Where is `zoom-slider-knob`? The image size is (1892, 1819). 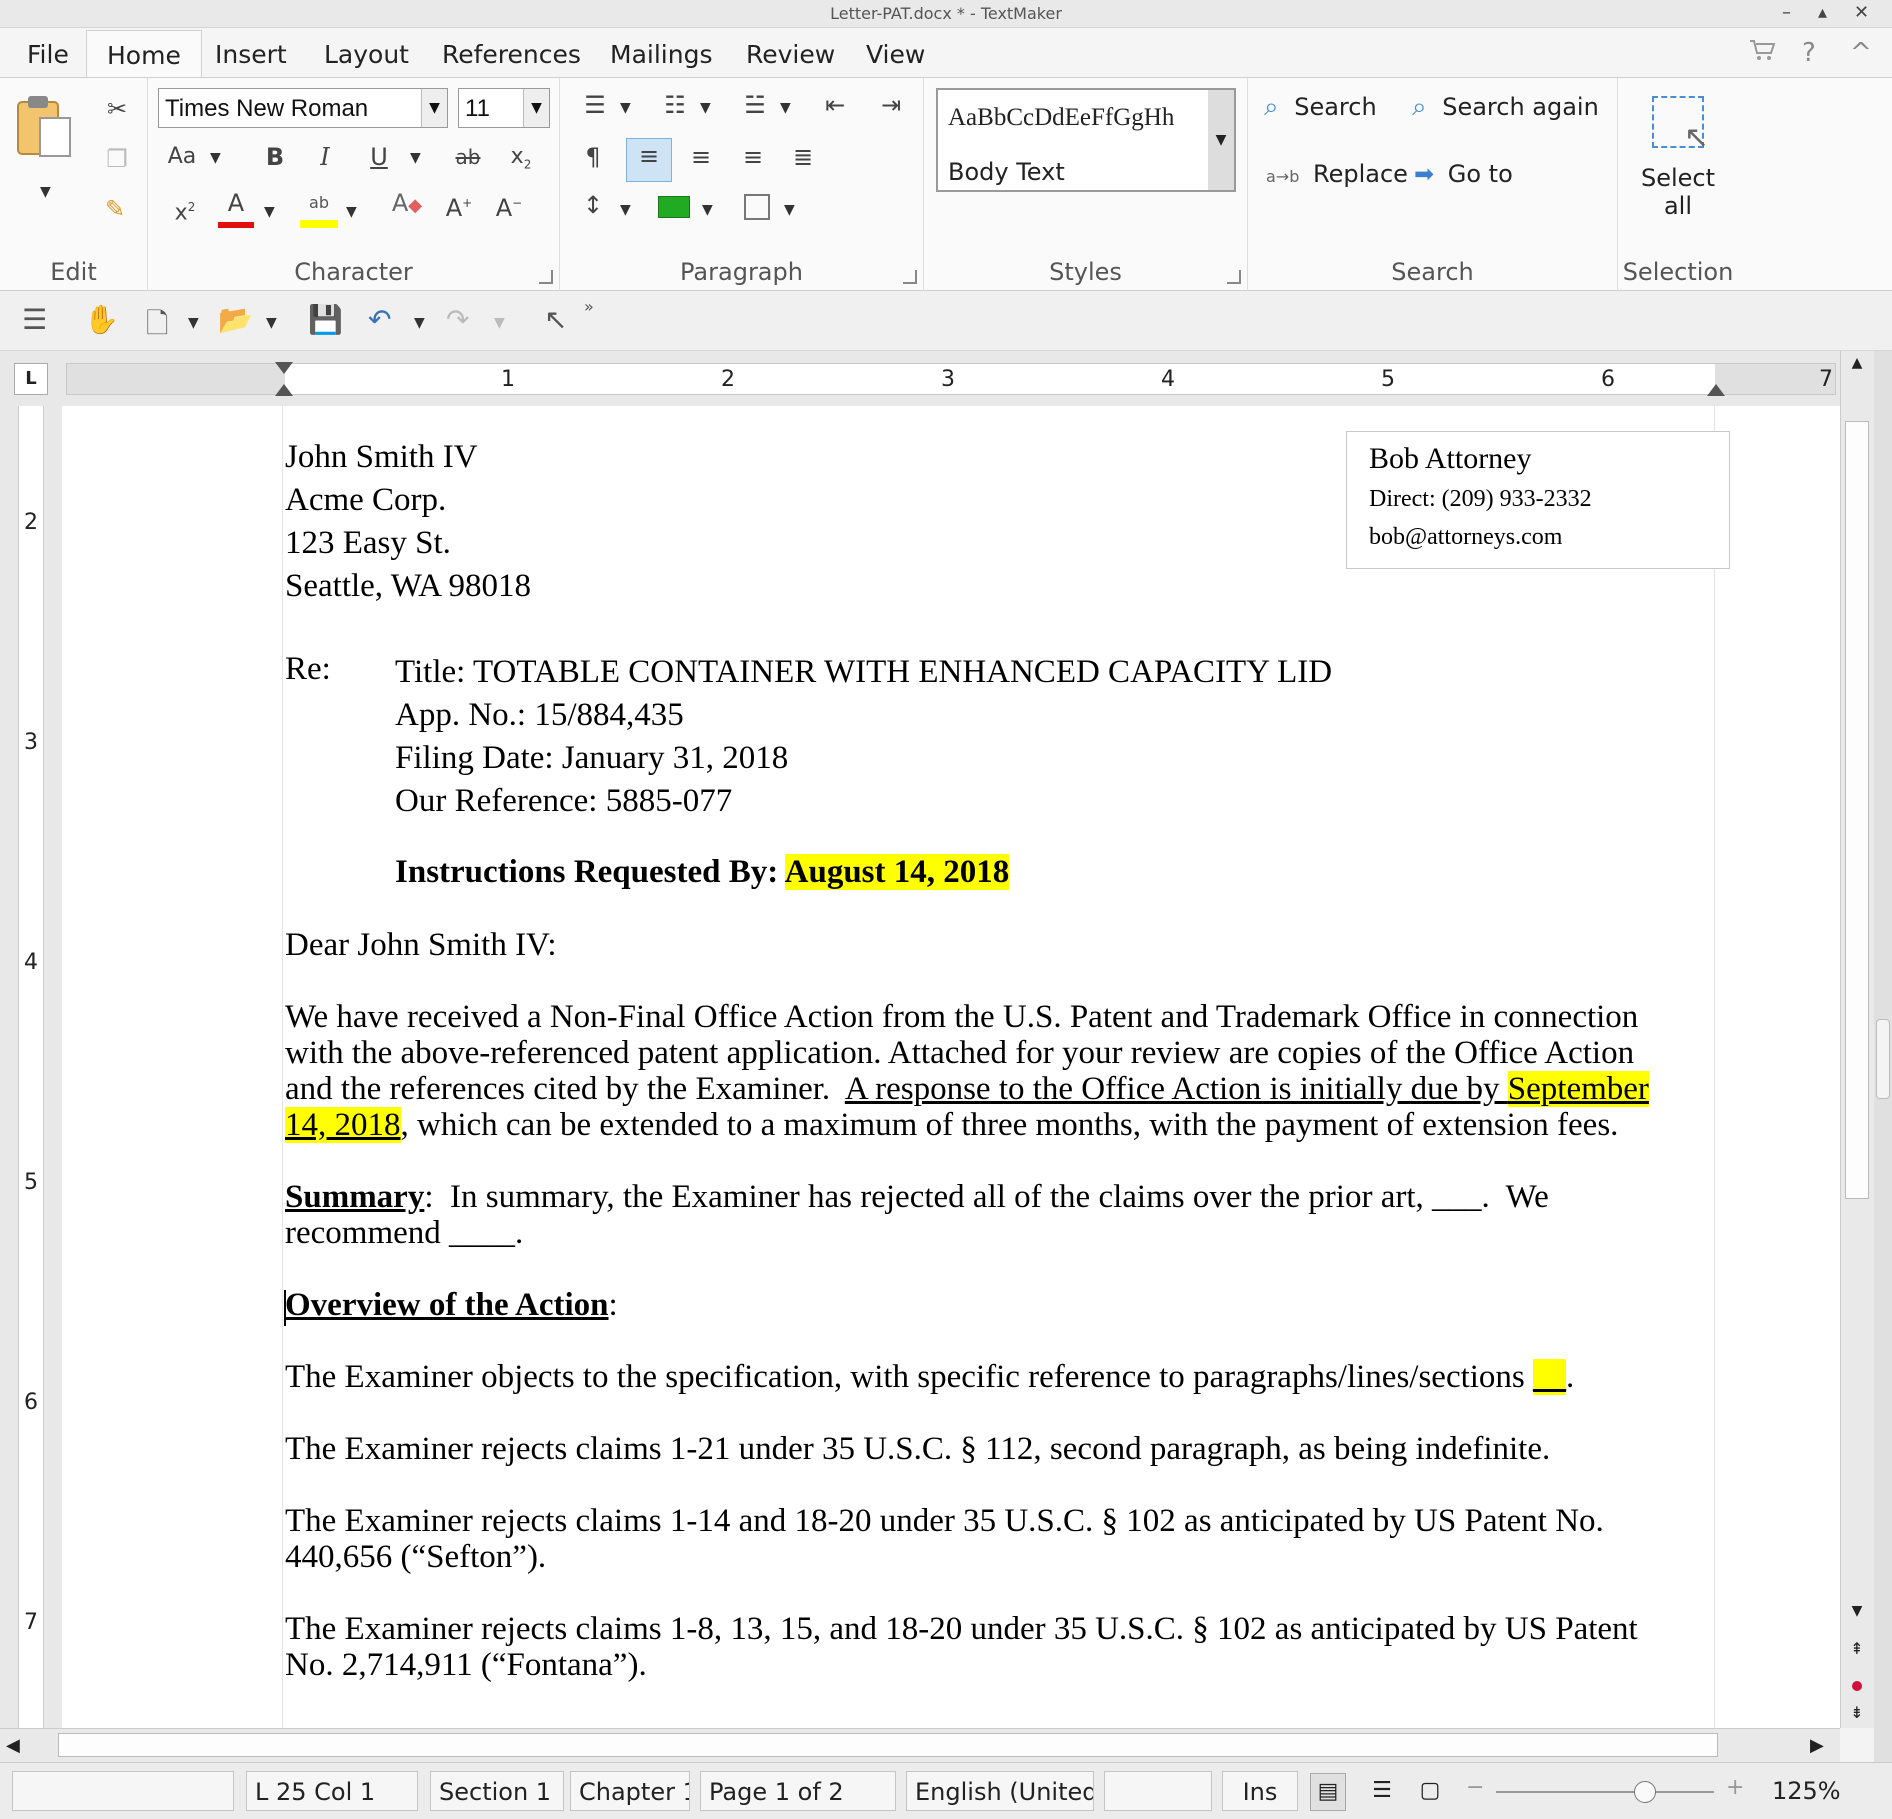
zoom-slider-knob is located at coordinates (1645, 1792).